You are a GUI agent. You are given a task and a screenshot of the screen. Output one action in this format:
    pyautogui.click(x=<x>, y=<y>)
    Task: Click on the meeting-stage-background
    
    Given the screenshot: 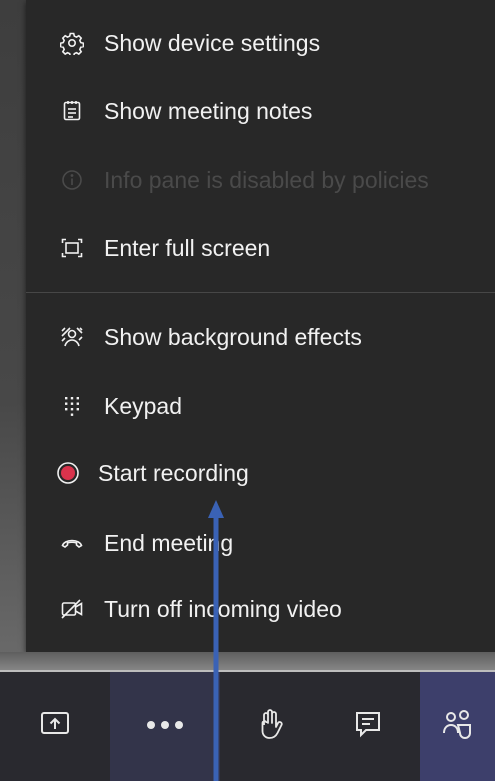 What is the action you would take?
    pyautogui.click(x=13, y=335)
    